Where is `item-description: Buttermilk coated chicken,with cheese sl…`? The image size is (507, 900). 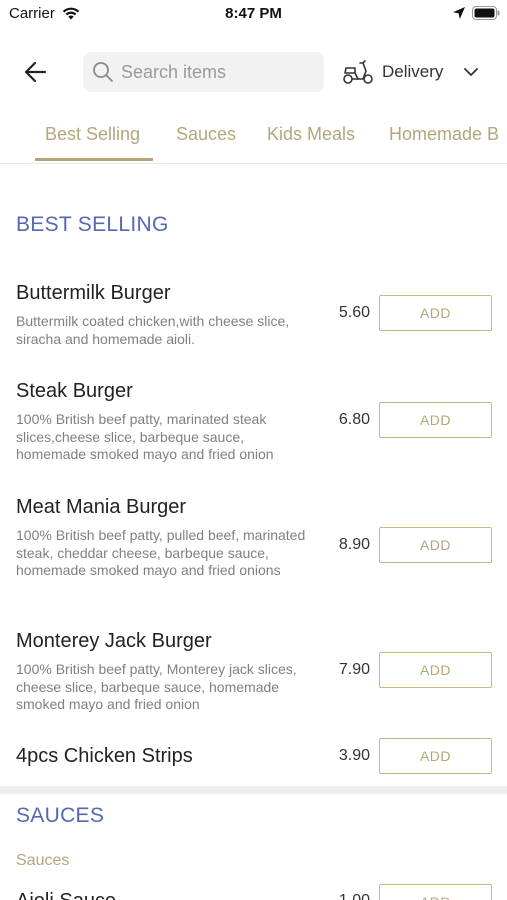
item-description: Buttermilk coated chicken,with cheese sl… is located at coordinates (153, 330).